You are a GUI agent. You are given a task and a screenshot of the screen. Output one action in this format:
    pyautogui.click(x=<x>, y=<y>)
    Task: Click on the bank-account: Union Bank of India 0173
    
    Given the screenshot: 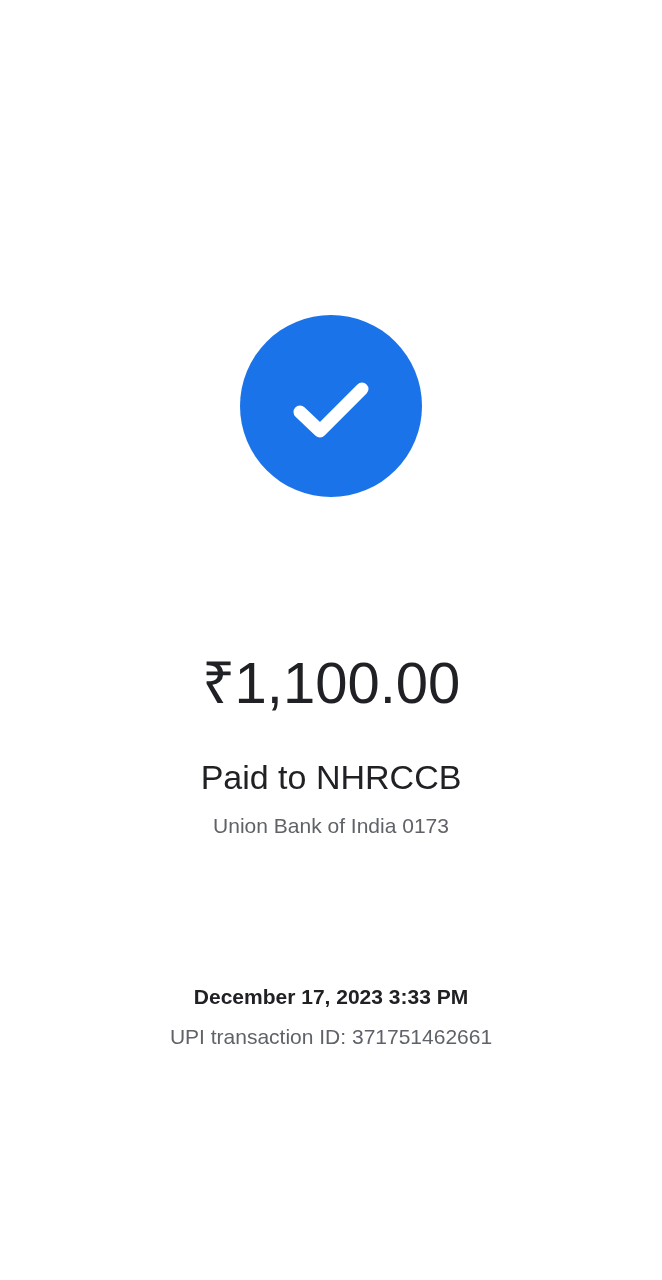 What is the action you would take?
    pyautogui.click(x=331, y=826)
    